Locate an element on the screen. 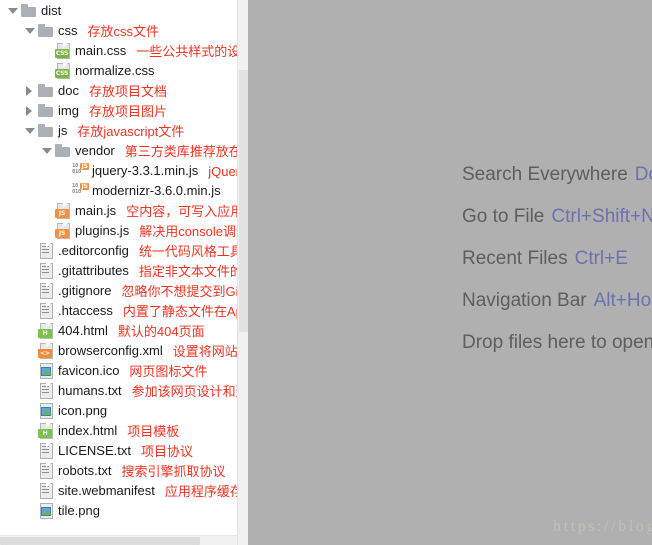 The image size is (652, 545). html-badge: H is located at coordinates (45, 433).